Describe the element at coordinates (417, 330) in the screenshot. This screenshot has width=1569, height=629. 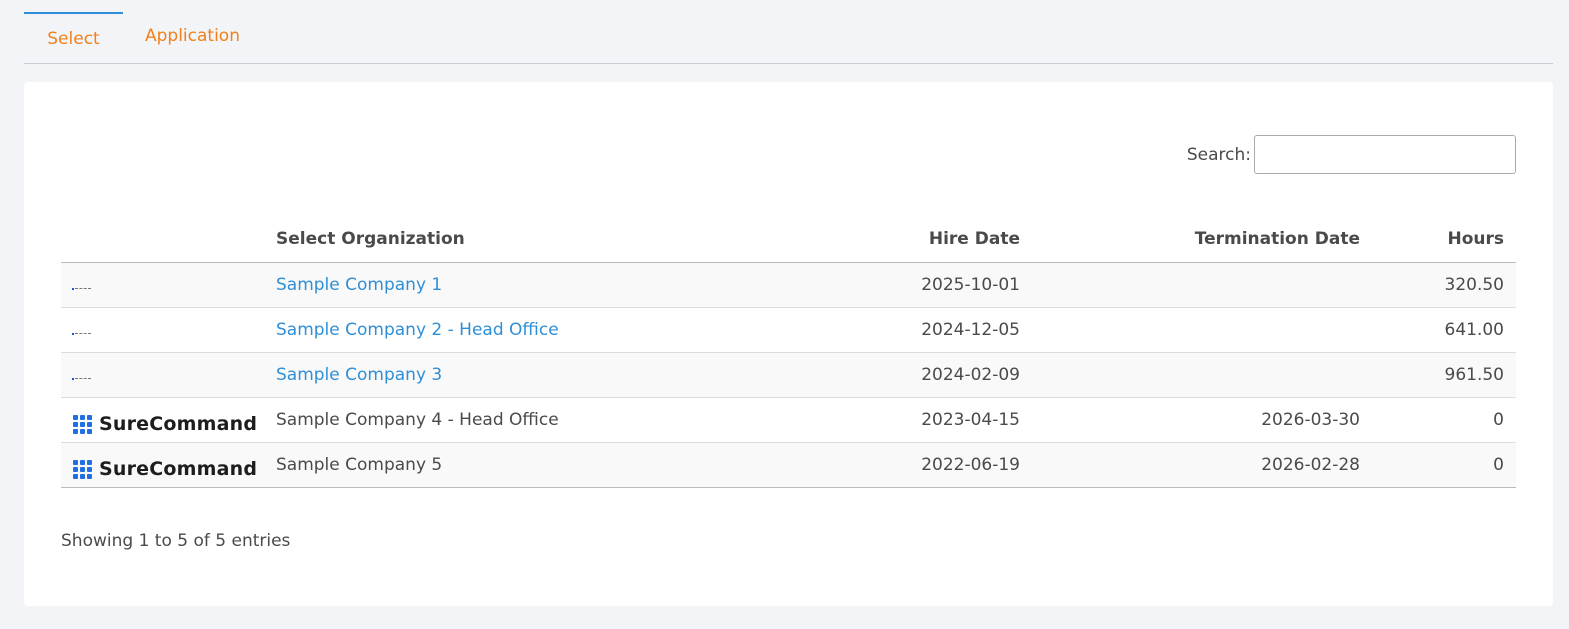
I see `organization-link: Sample Company 2 - Head Office` at that location.